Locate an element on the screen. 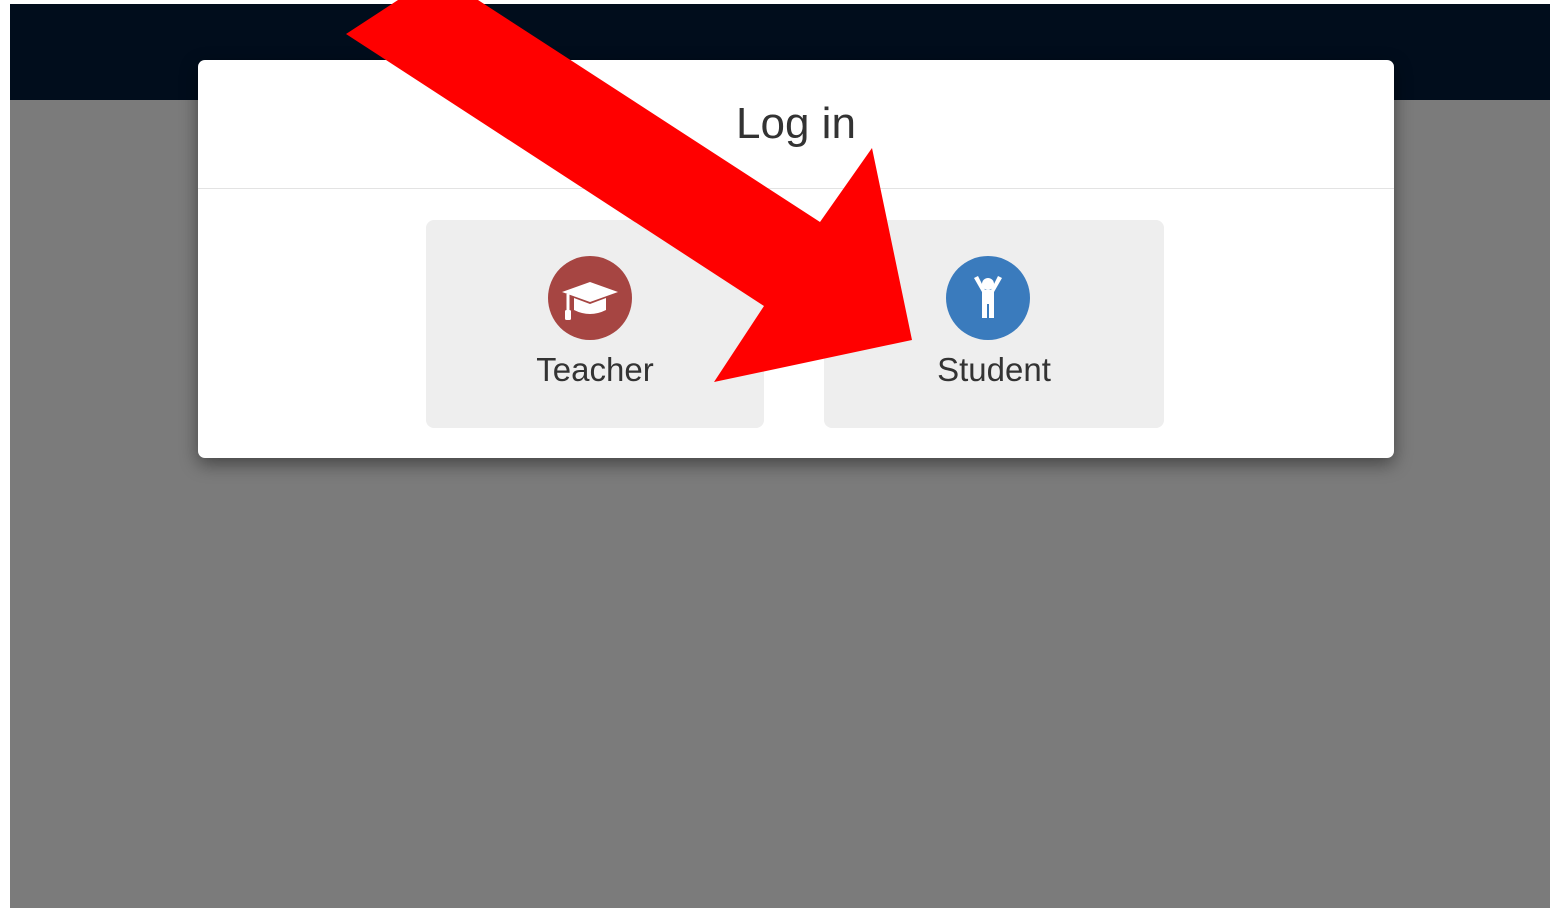 This screenshot has height=908, width=1552. teacher-login-button: Teacher is located at coordinates (595, 324).